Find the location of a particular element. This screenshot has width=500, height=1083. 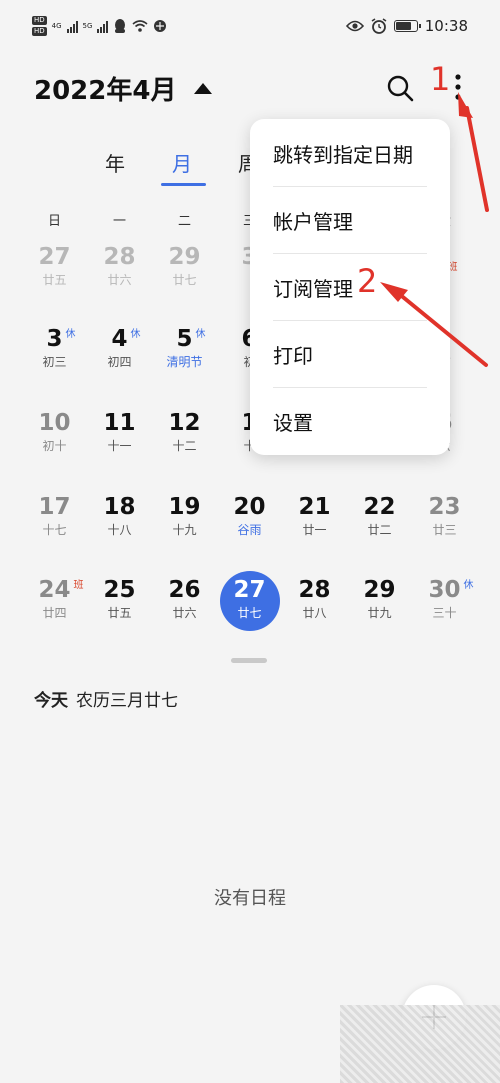

calendar-day: 29 廿九 is located at coordinates (379, 612).